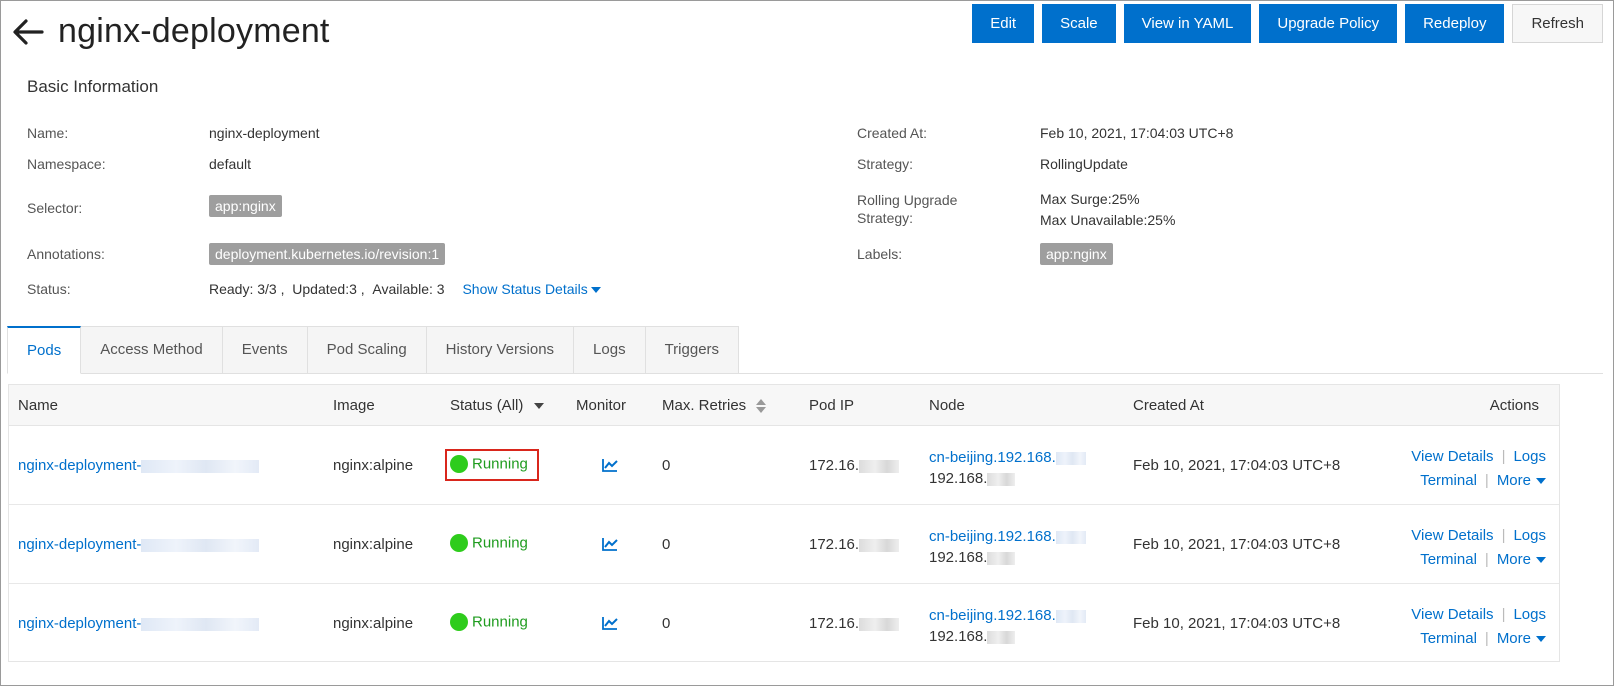 This screenshot has height=686, width=1614. What do you see at coordinates (892, 133) in the screenshot?
I see `created-at-label: Created At:` at bounding box center [892, 133].